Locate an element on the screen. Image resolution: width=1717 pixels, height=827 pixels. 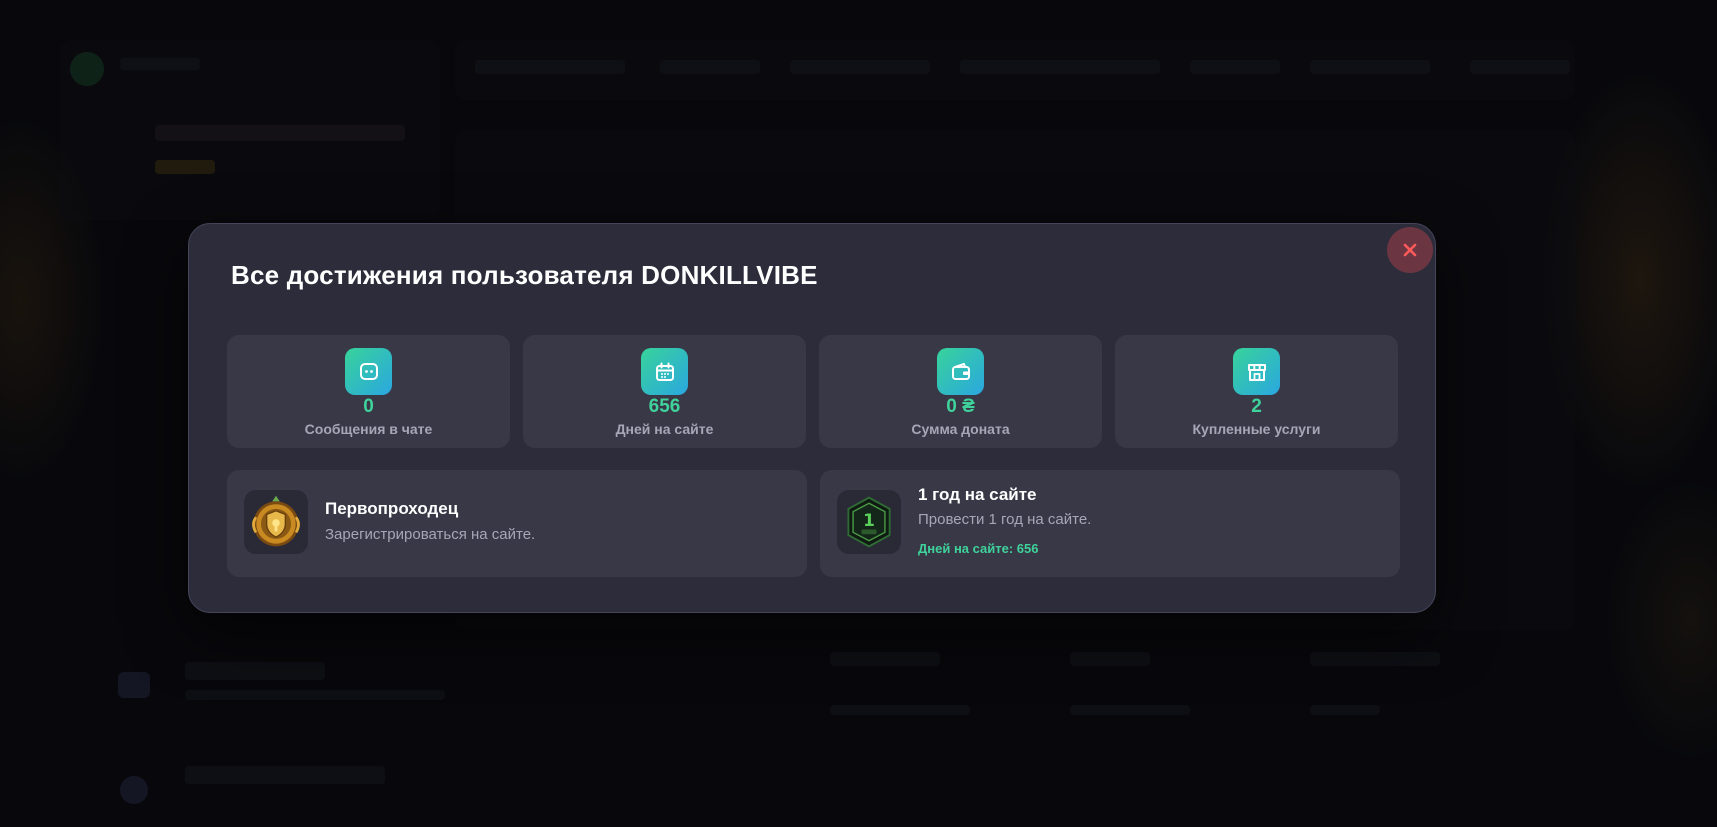
close-icon is located at coordinates (1410, 250).